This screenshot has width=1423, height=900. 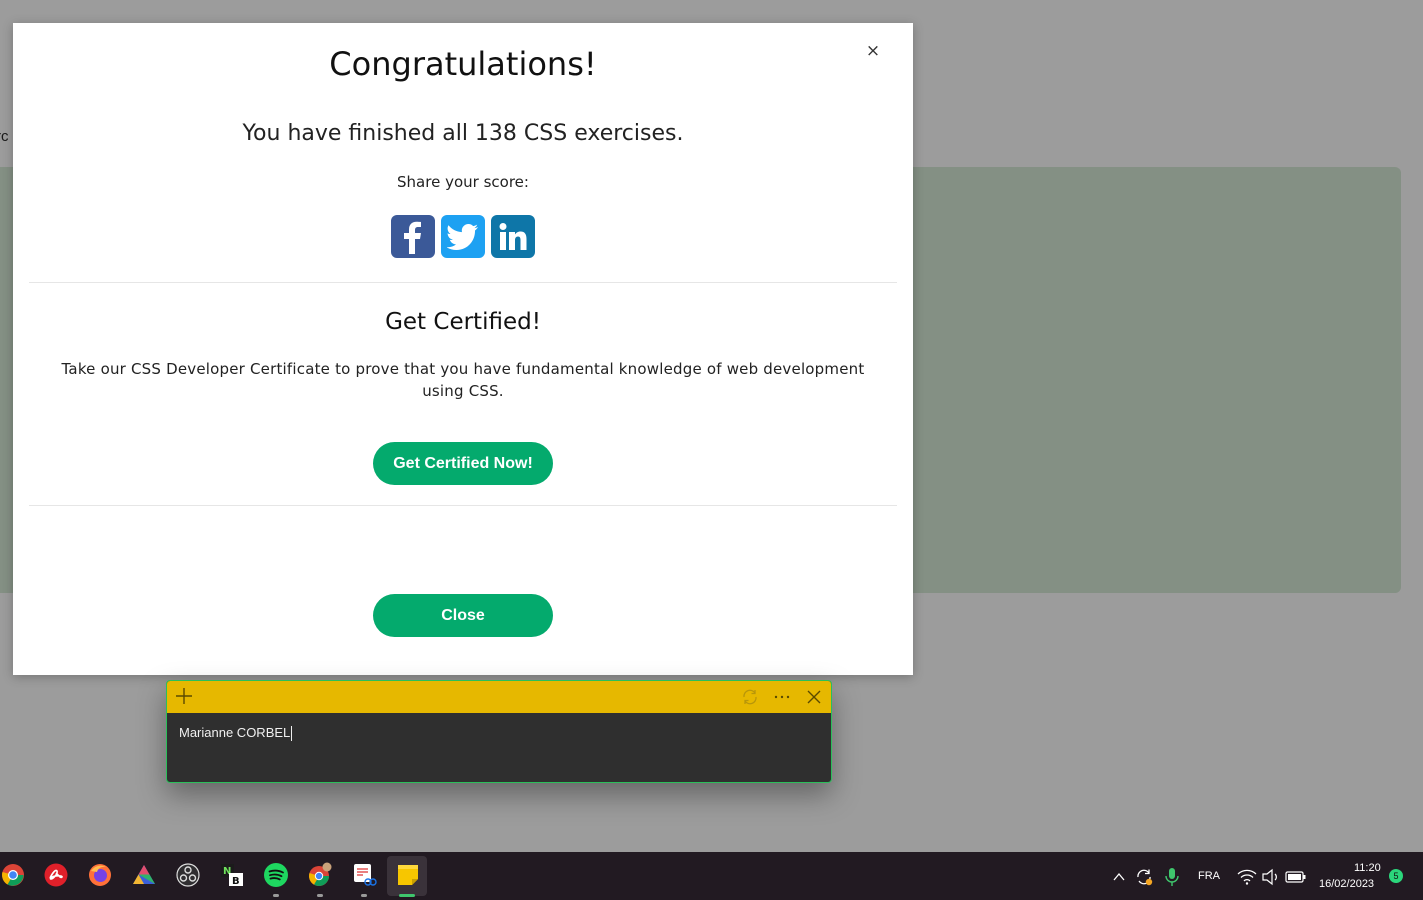 What do you see at coordinates (463, 133) in the screenshot?
I see `finished-message: You have finished all 138 CSS exercises.` at bounding box center [463, 133].